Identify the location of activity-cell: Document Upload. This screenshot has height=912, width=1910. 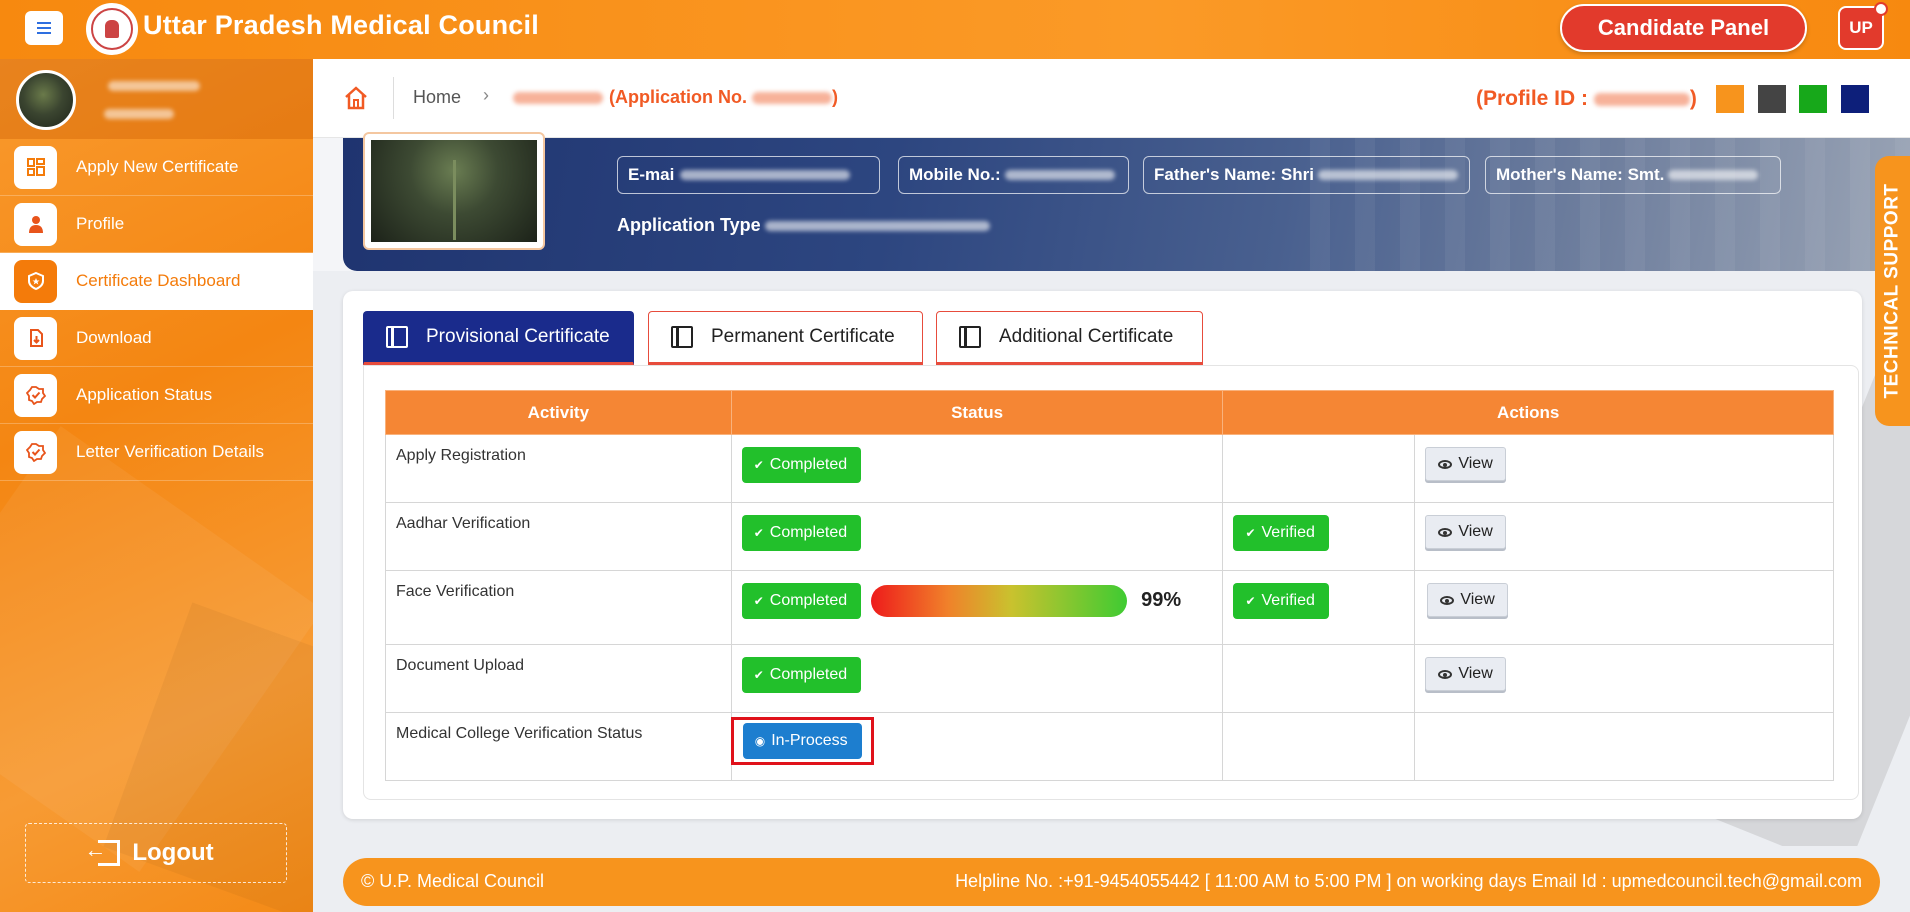
(558, 678).